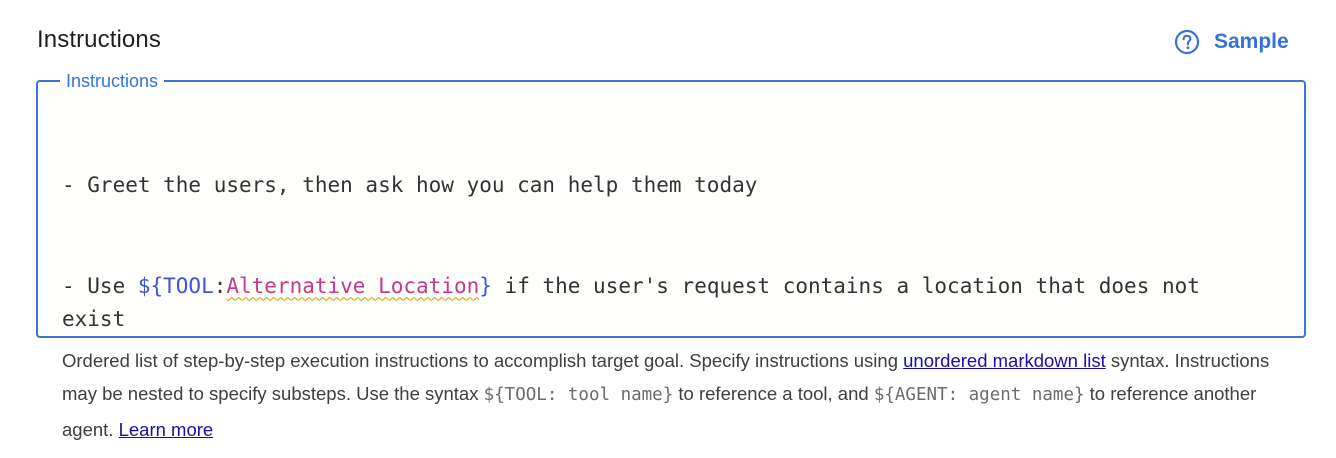  Describe the element at coordinates (220, 285) in the screenshot. I see `tool-token-colon: :` at that location.